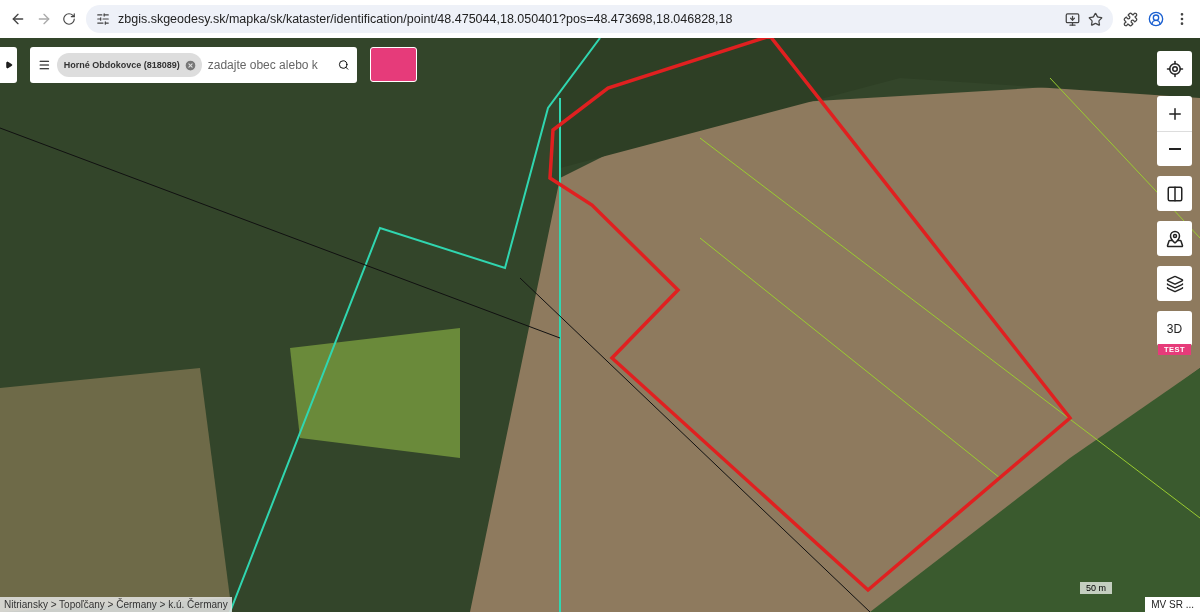  Describe the element at coordinates (1130, 19) in the screenshot. I see `extensions-icon` at that location.